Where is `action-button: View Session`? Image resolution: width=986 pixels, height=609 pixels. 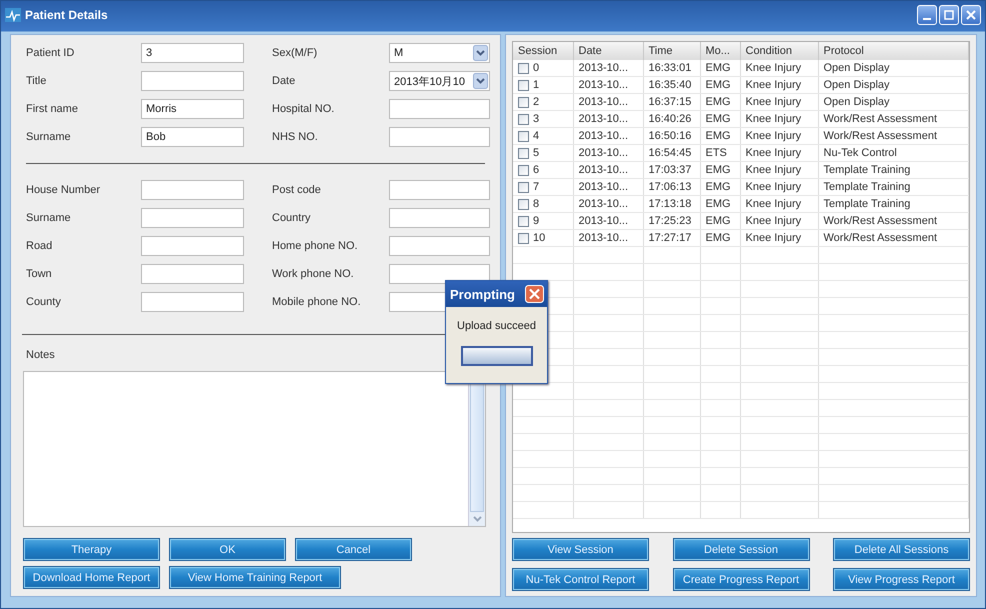 action-button: View Session is located at coordinates (580, 549).